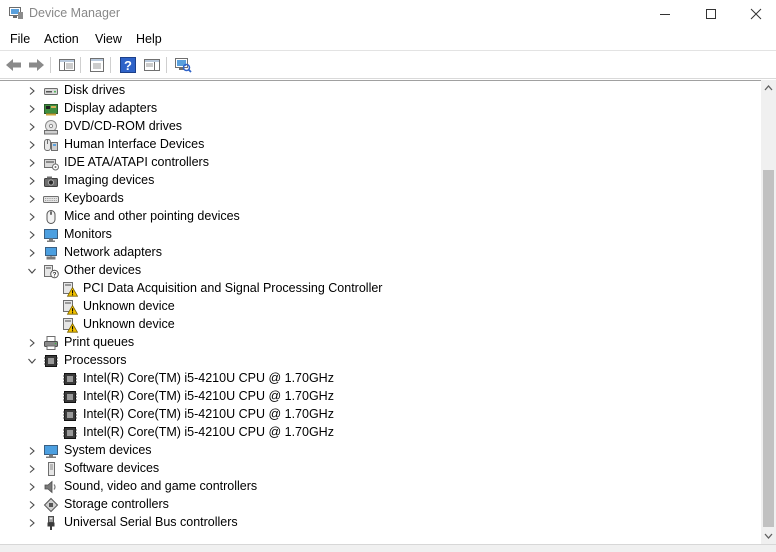  Describe the element at coordinates (70, 289) in the screenshot. I see `warning-device-icon` at that location.